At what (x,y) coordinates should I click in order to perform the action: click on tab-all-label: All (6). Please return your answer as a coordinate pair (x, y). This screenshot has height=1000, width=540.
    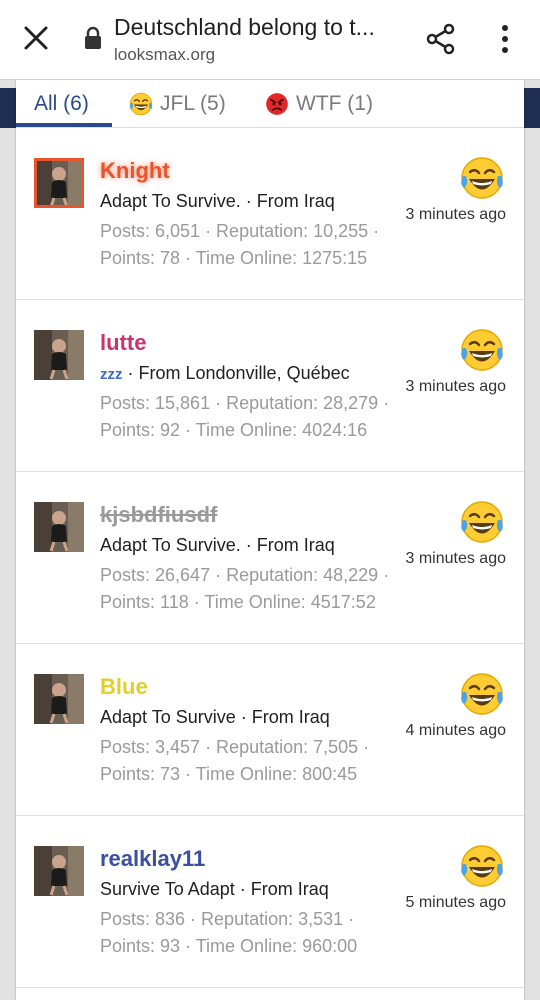
    Looking at the image, I should click on (61, 103).